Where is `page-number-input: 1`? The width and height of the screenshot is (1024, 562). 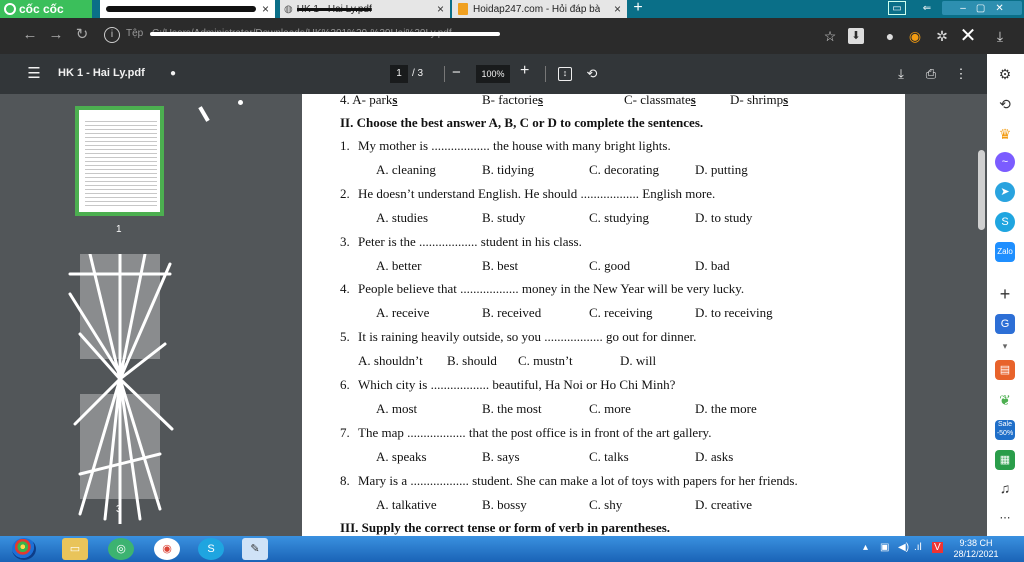
page-number-input: 1 is located at coordinates (399, 74).